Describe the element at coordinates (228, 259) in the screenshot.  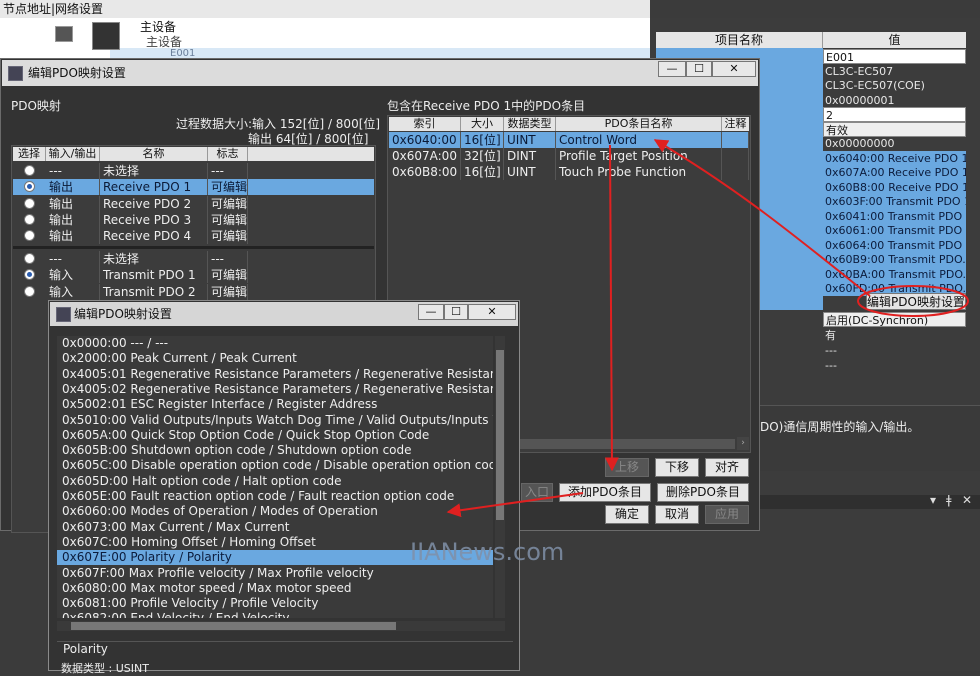
I see `flag-cell: ---` at that location.